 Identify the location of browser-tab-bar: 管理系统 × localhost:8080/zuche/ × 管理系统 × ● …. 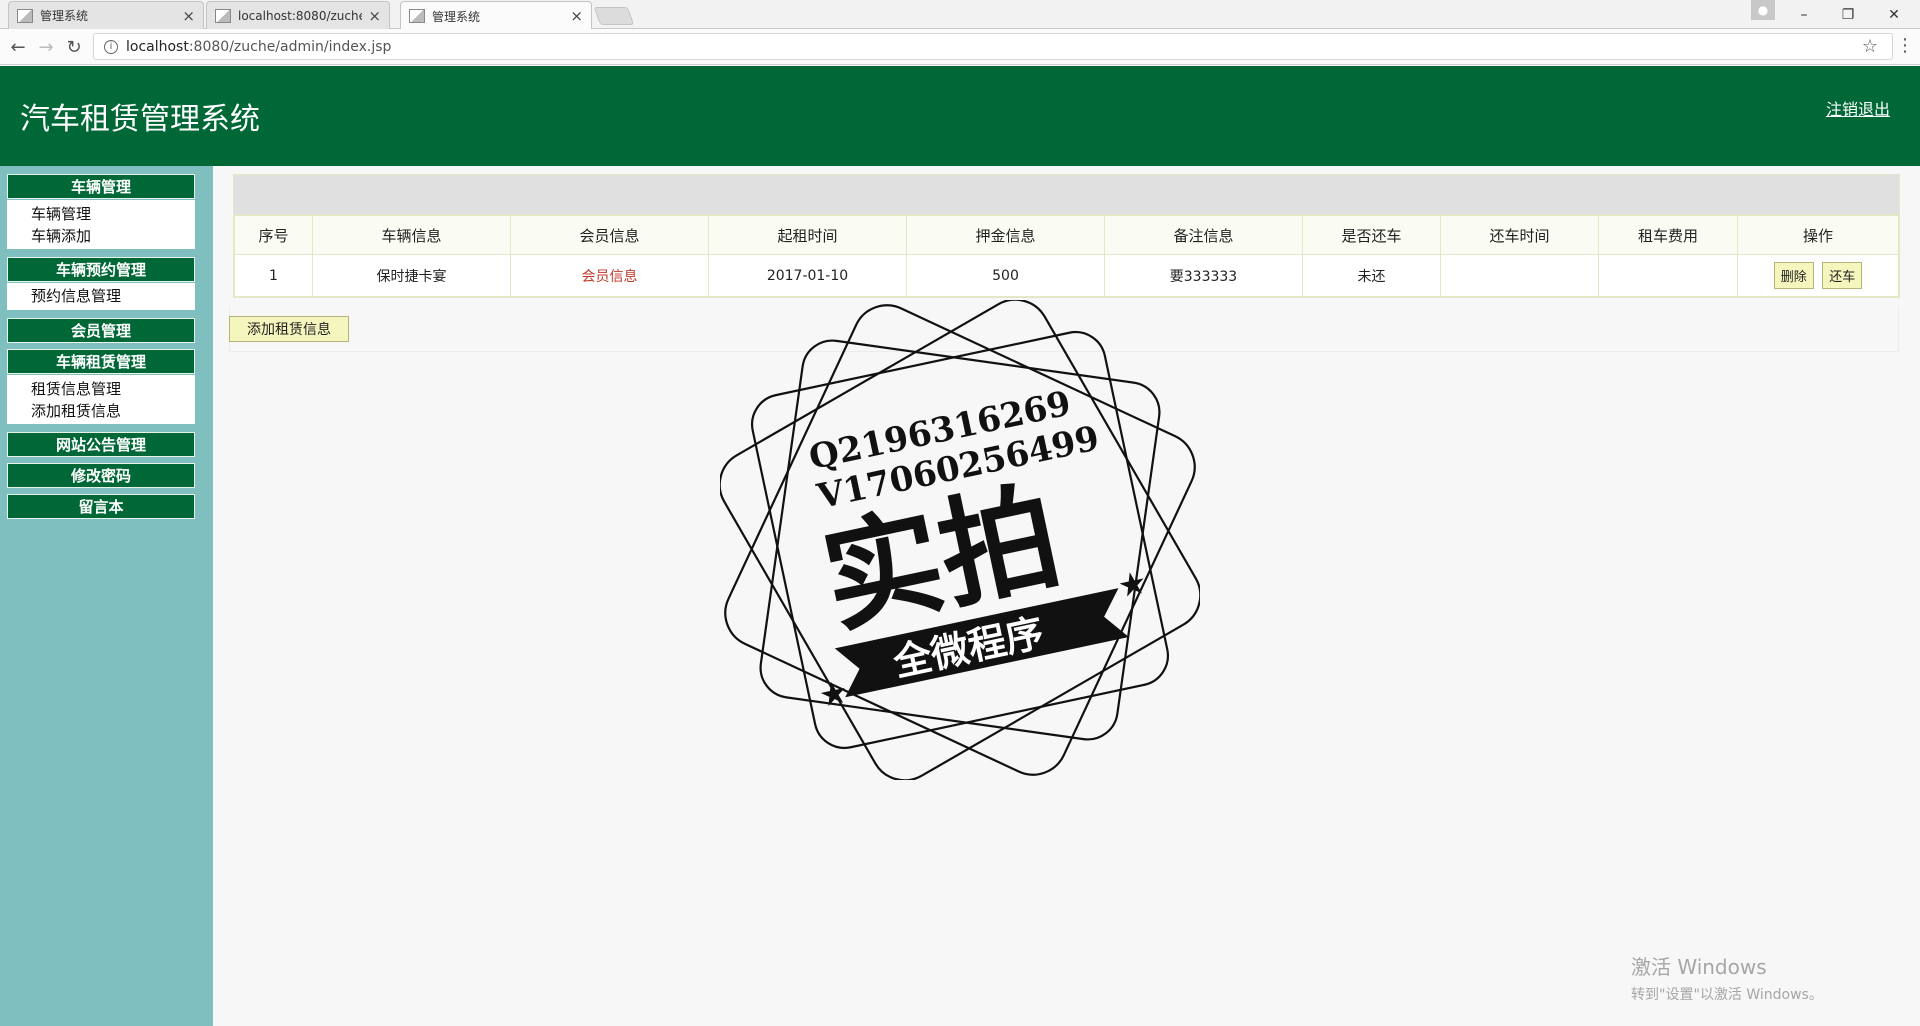
(960, 15).